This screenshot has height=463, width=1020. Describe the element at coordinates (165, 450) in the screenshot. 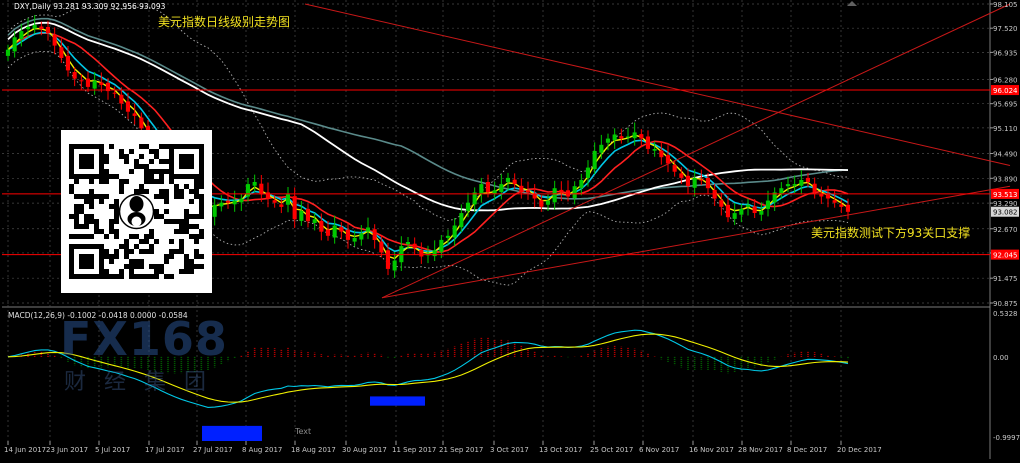

I see `x-tick-label: 17 Jul 2017` at that location.